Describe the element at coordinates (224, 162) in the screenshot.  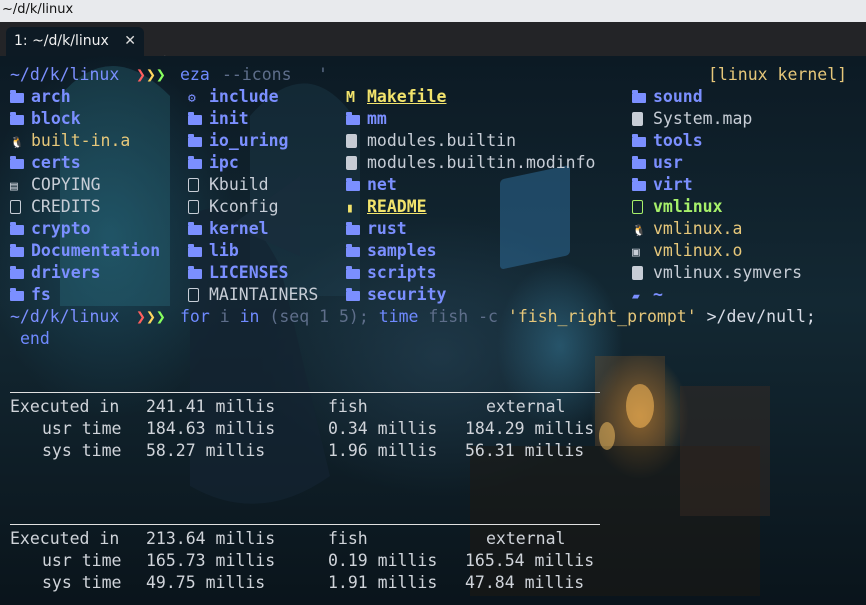
I see `file-name: ipc` at that location.